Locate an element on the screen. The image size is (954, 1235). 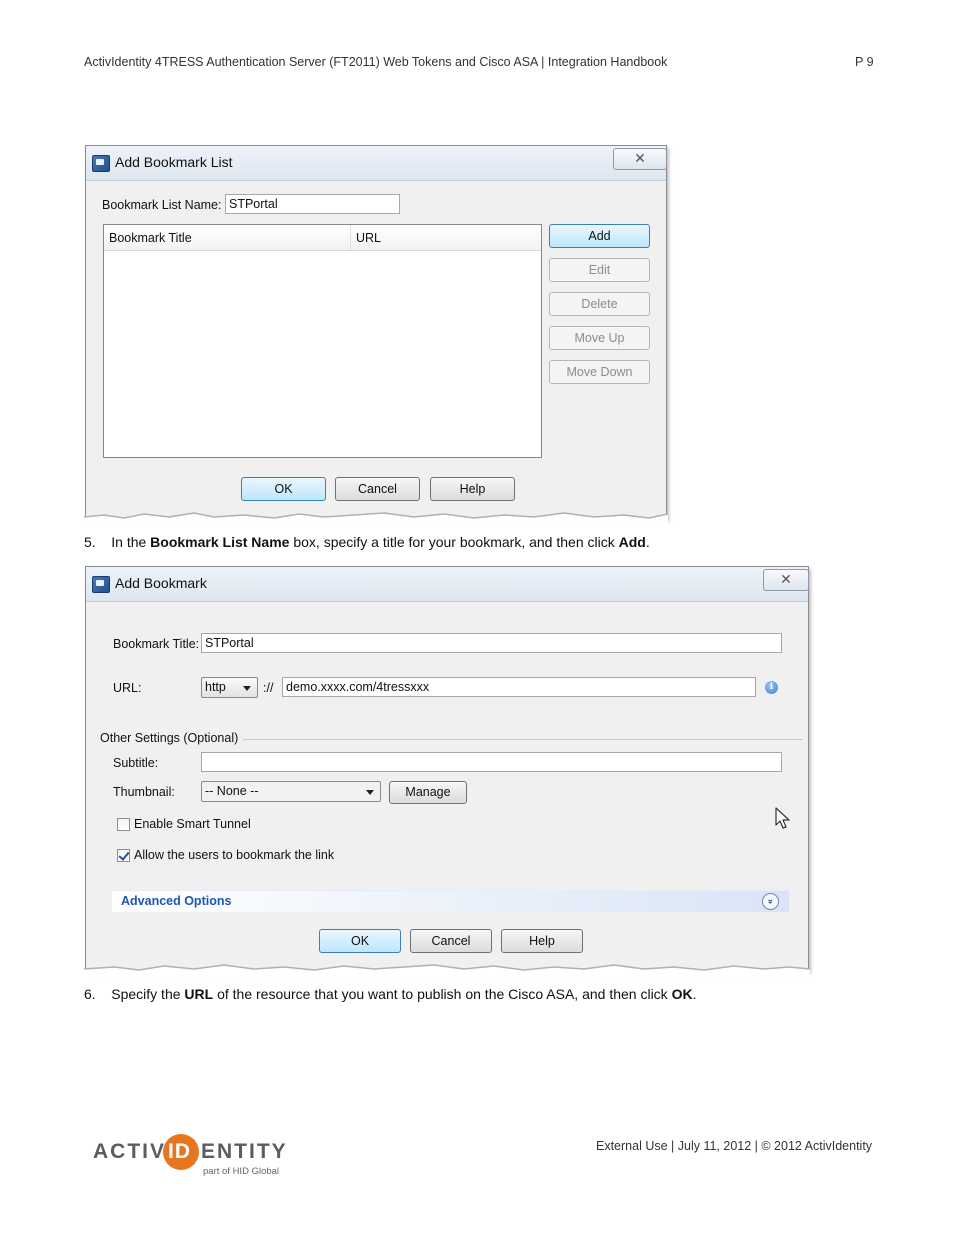
step-emphasis: URL is located at coordinates (199, 994).